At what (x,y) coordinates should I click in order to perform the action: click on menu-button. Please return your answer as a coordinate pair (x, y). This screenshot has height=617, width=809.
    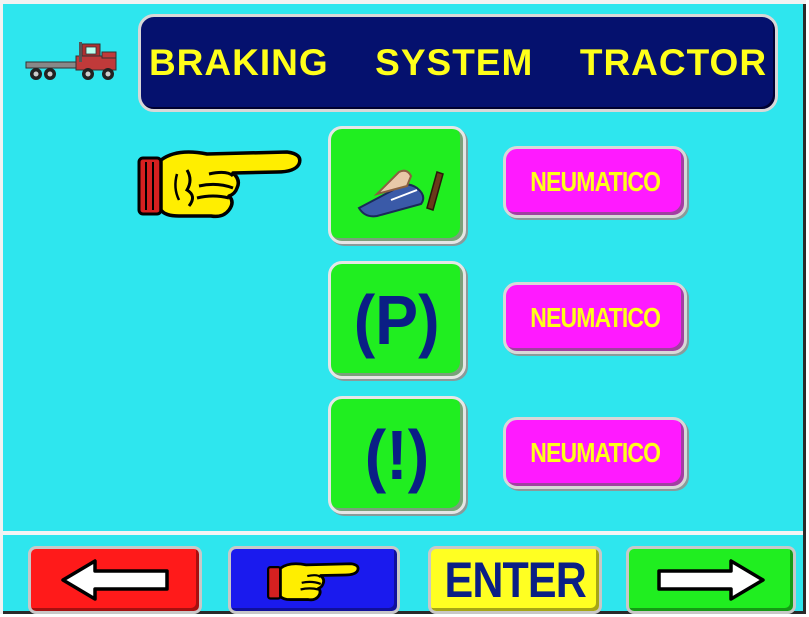
    Looking at the image, I should click on (314, 580).